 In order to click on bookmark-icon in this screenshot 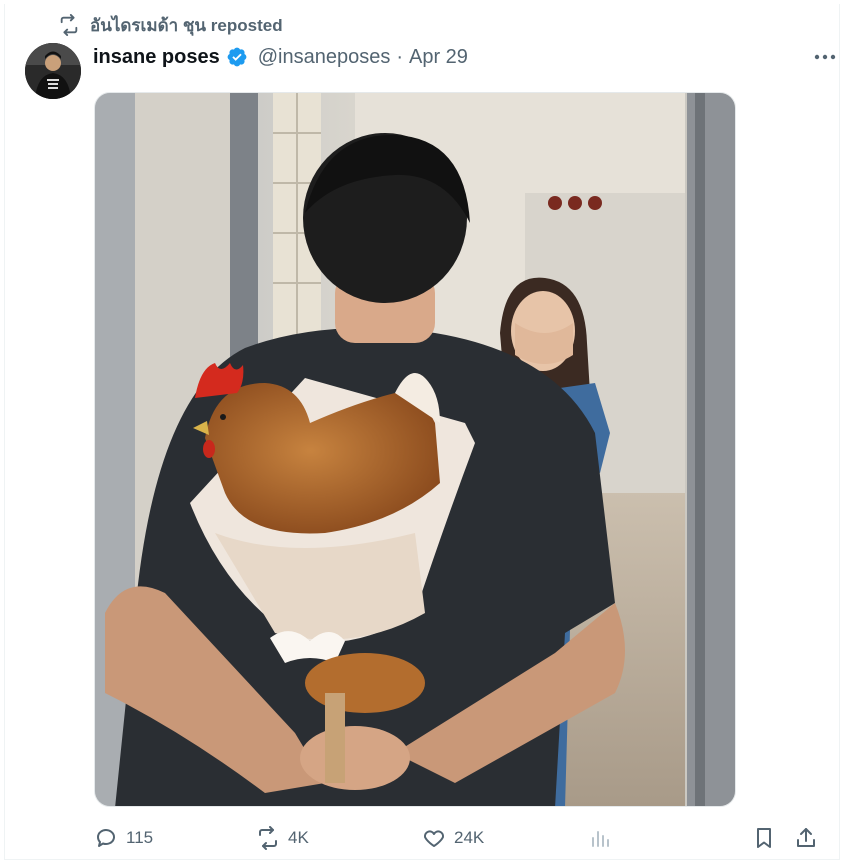, I will do `click(764, 838)`.